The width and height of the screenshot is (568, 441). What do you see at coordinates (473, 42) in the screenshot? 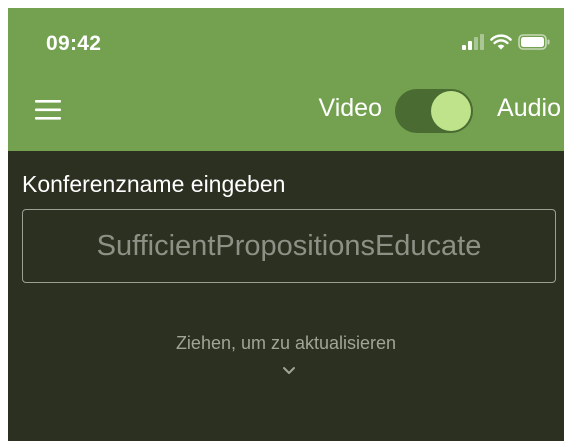
I see `signal-icon` at bounding box center [473, 42].